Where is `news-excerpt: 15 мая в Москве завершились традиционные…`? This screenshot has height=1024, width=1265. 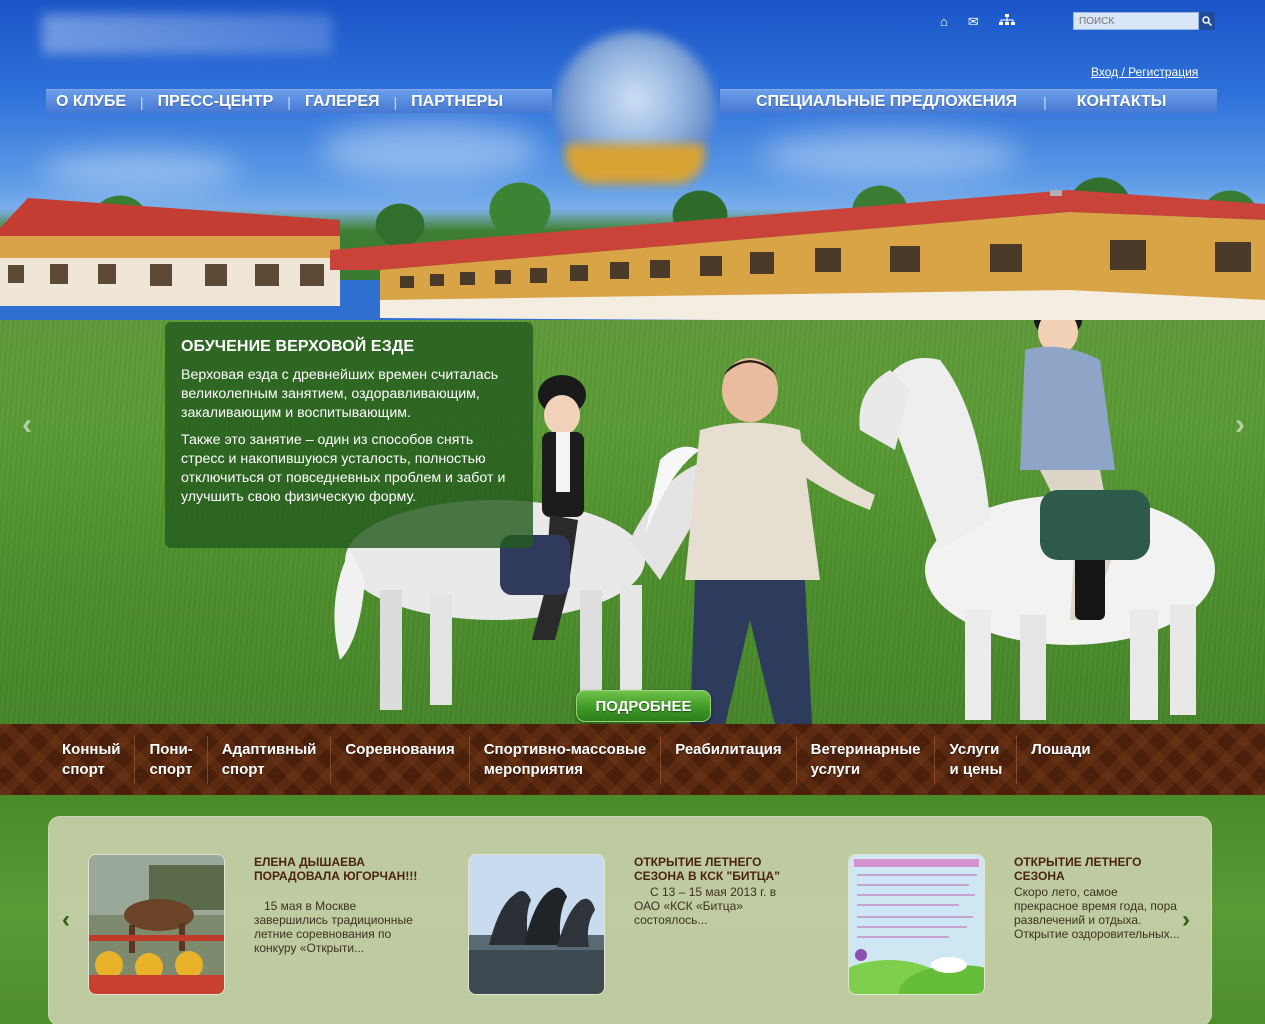 news-excerpt: 15 мая в Москве завершились традиционные… is located at coordinates (333, 927).